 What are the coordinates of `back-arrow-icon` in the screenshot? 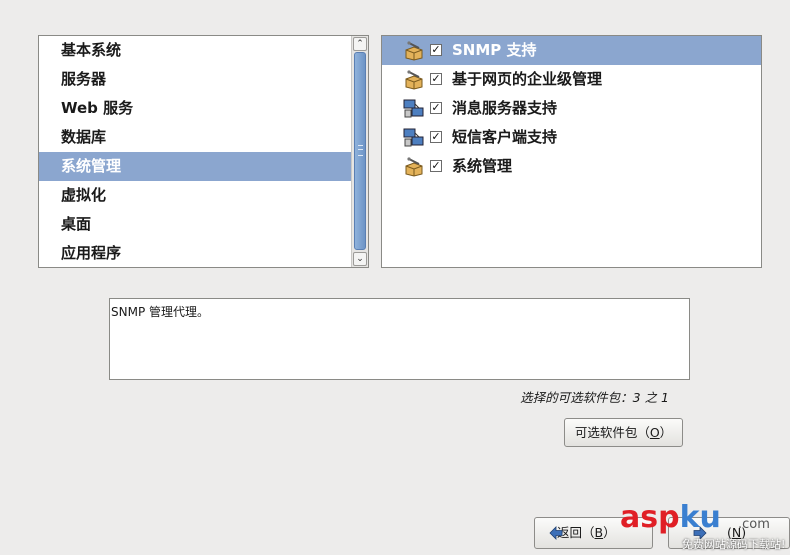 It's located at (556, 533).